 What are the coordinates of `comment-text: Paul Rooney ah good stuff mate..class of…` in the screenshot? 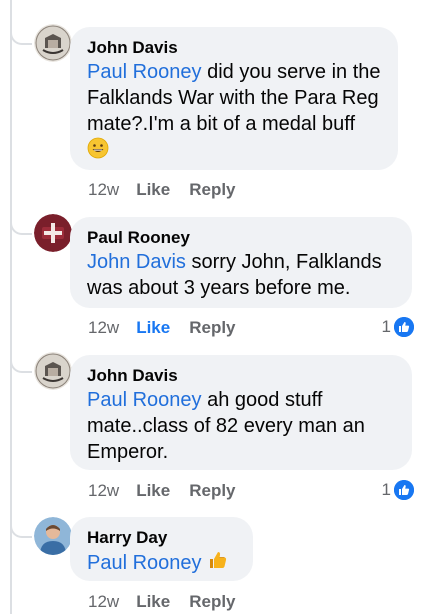 It's located at (241, 426).